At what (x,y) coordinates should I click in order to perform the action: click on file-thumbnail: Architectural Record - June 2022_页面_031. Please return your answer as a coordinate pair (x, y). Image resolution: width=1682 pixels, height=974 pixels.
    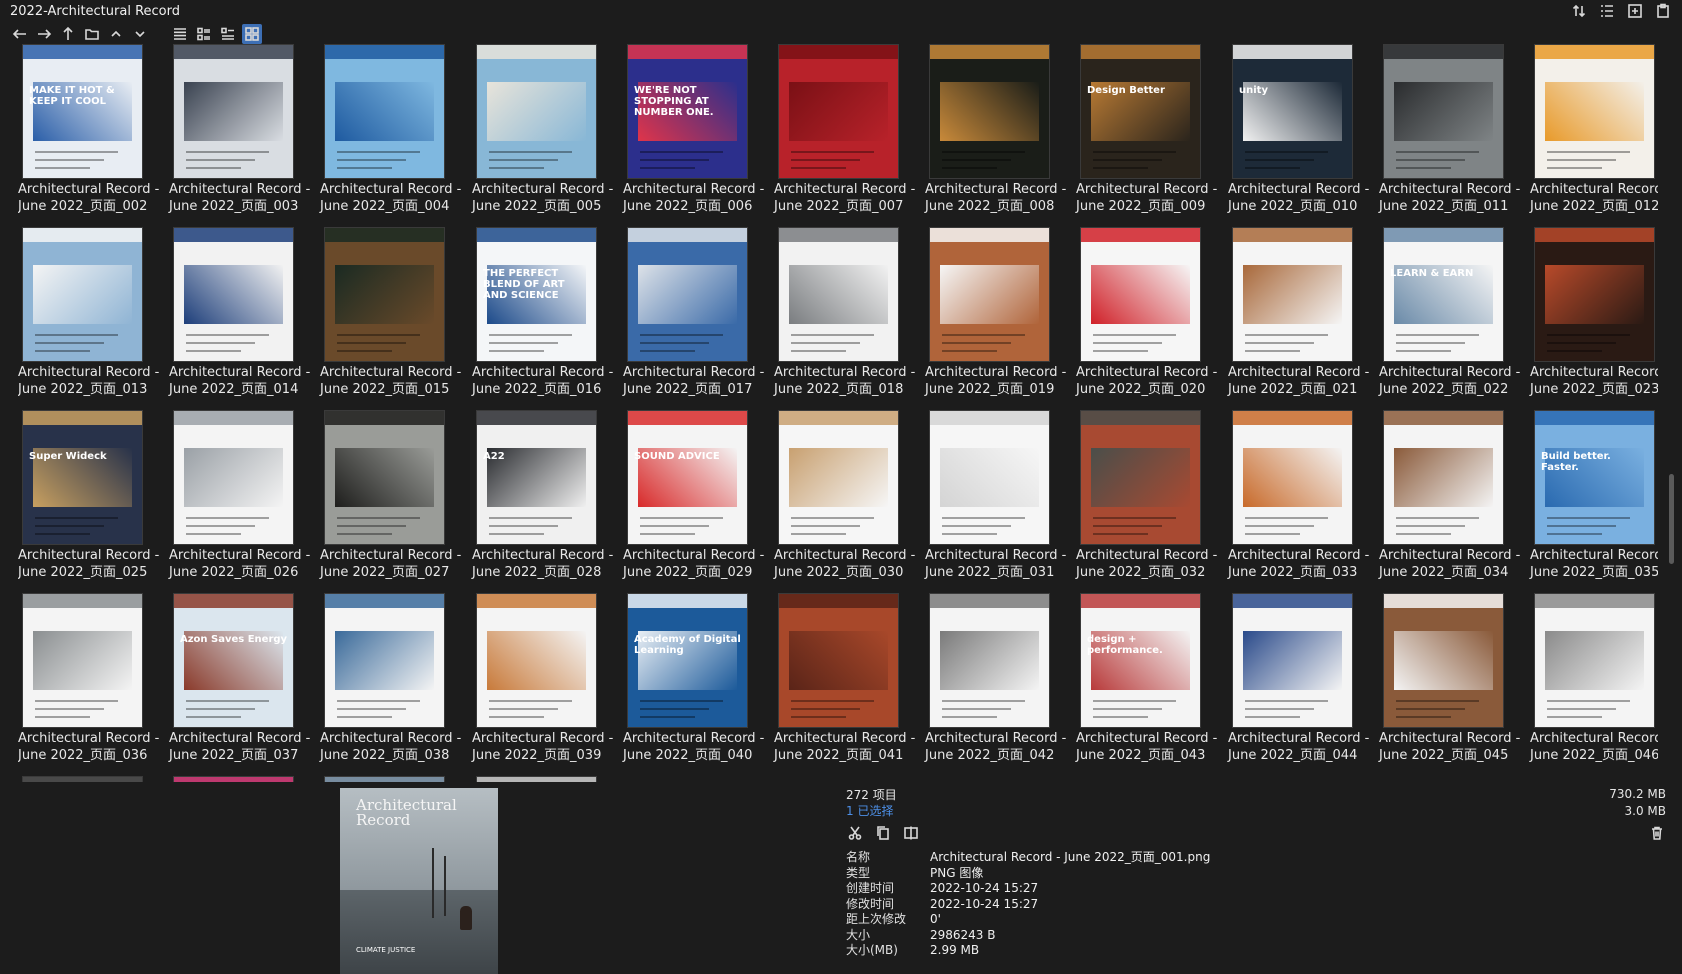
    Looking at the image, I should click on (999, 501).